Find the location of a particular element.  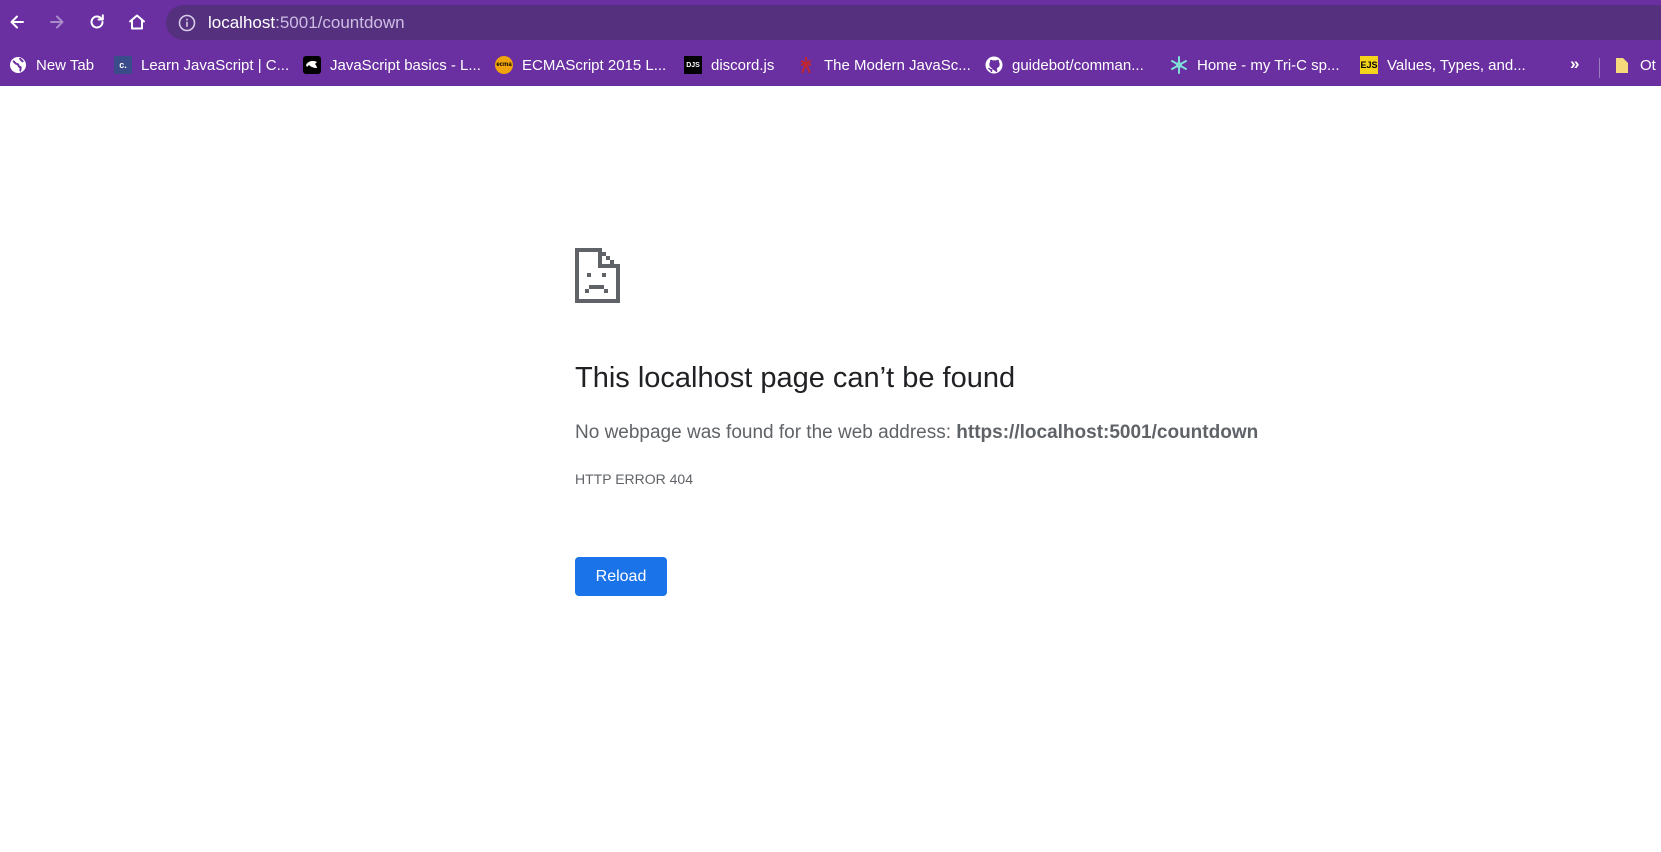

snowflake-icon is located at coordinates (1179, 65).